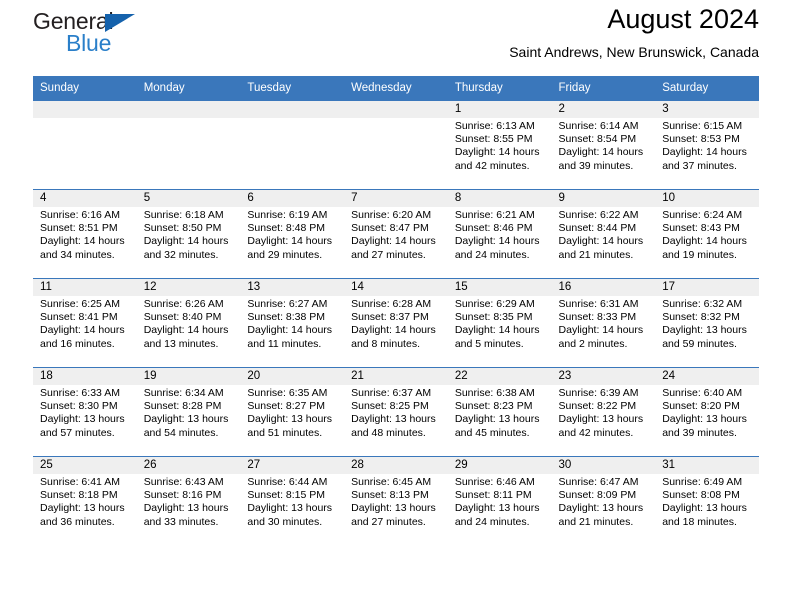 Image resolution: width=792 pixels, height=612 pixels. I want to click on day-detail-sunset: Sunset: 8:46 PM, so click(493, 228).